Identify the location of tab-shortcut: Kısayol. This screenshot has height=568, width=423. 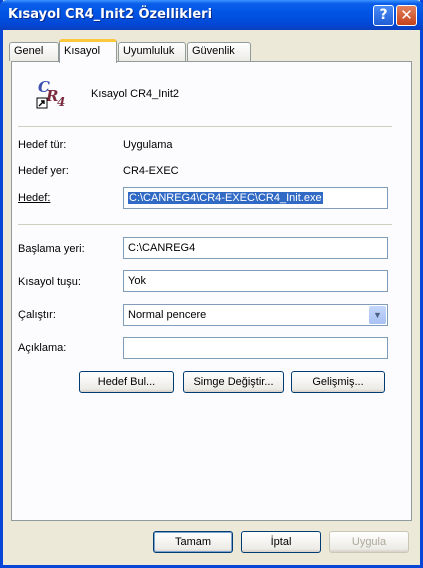
(88, 51).